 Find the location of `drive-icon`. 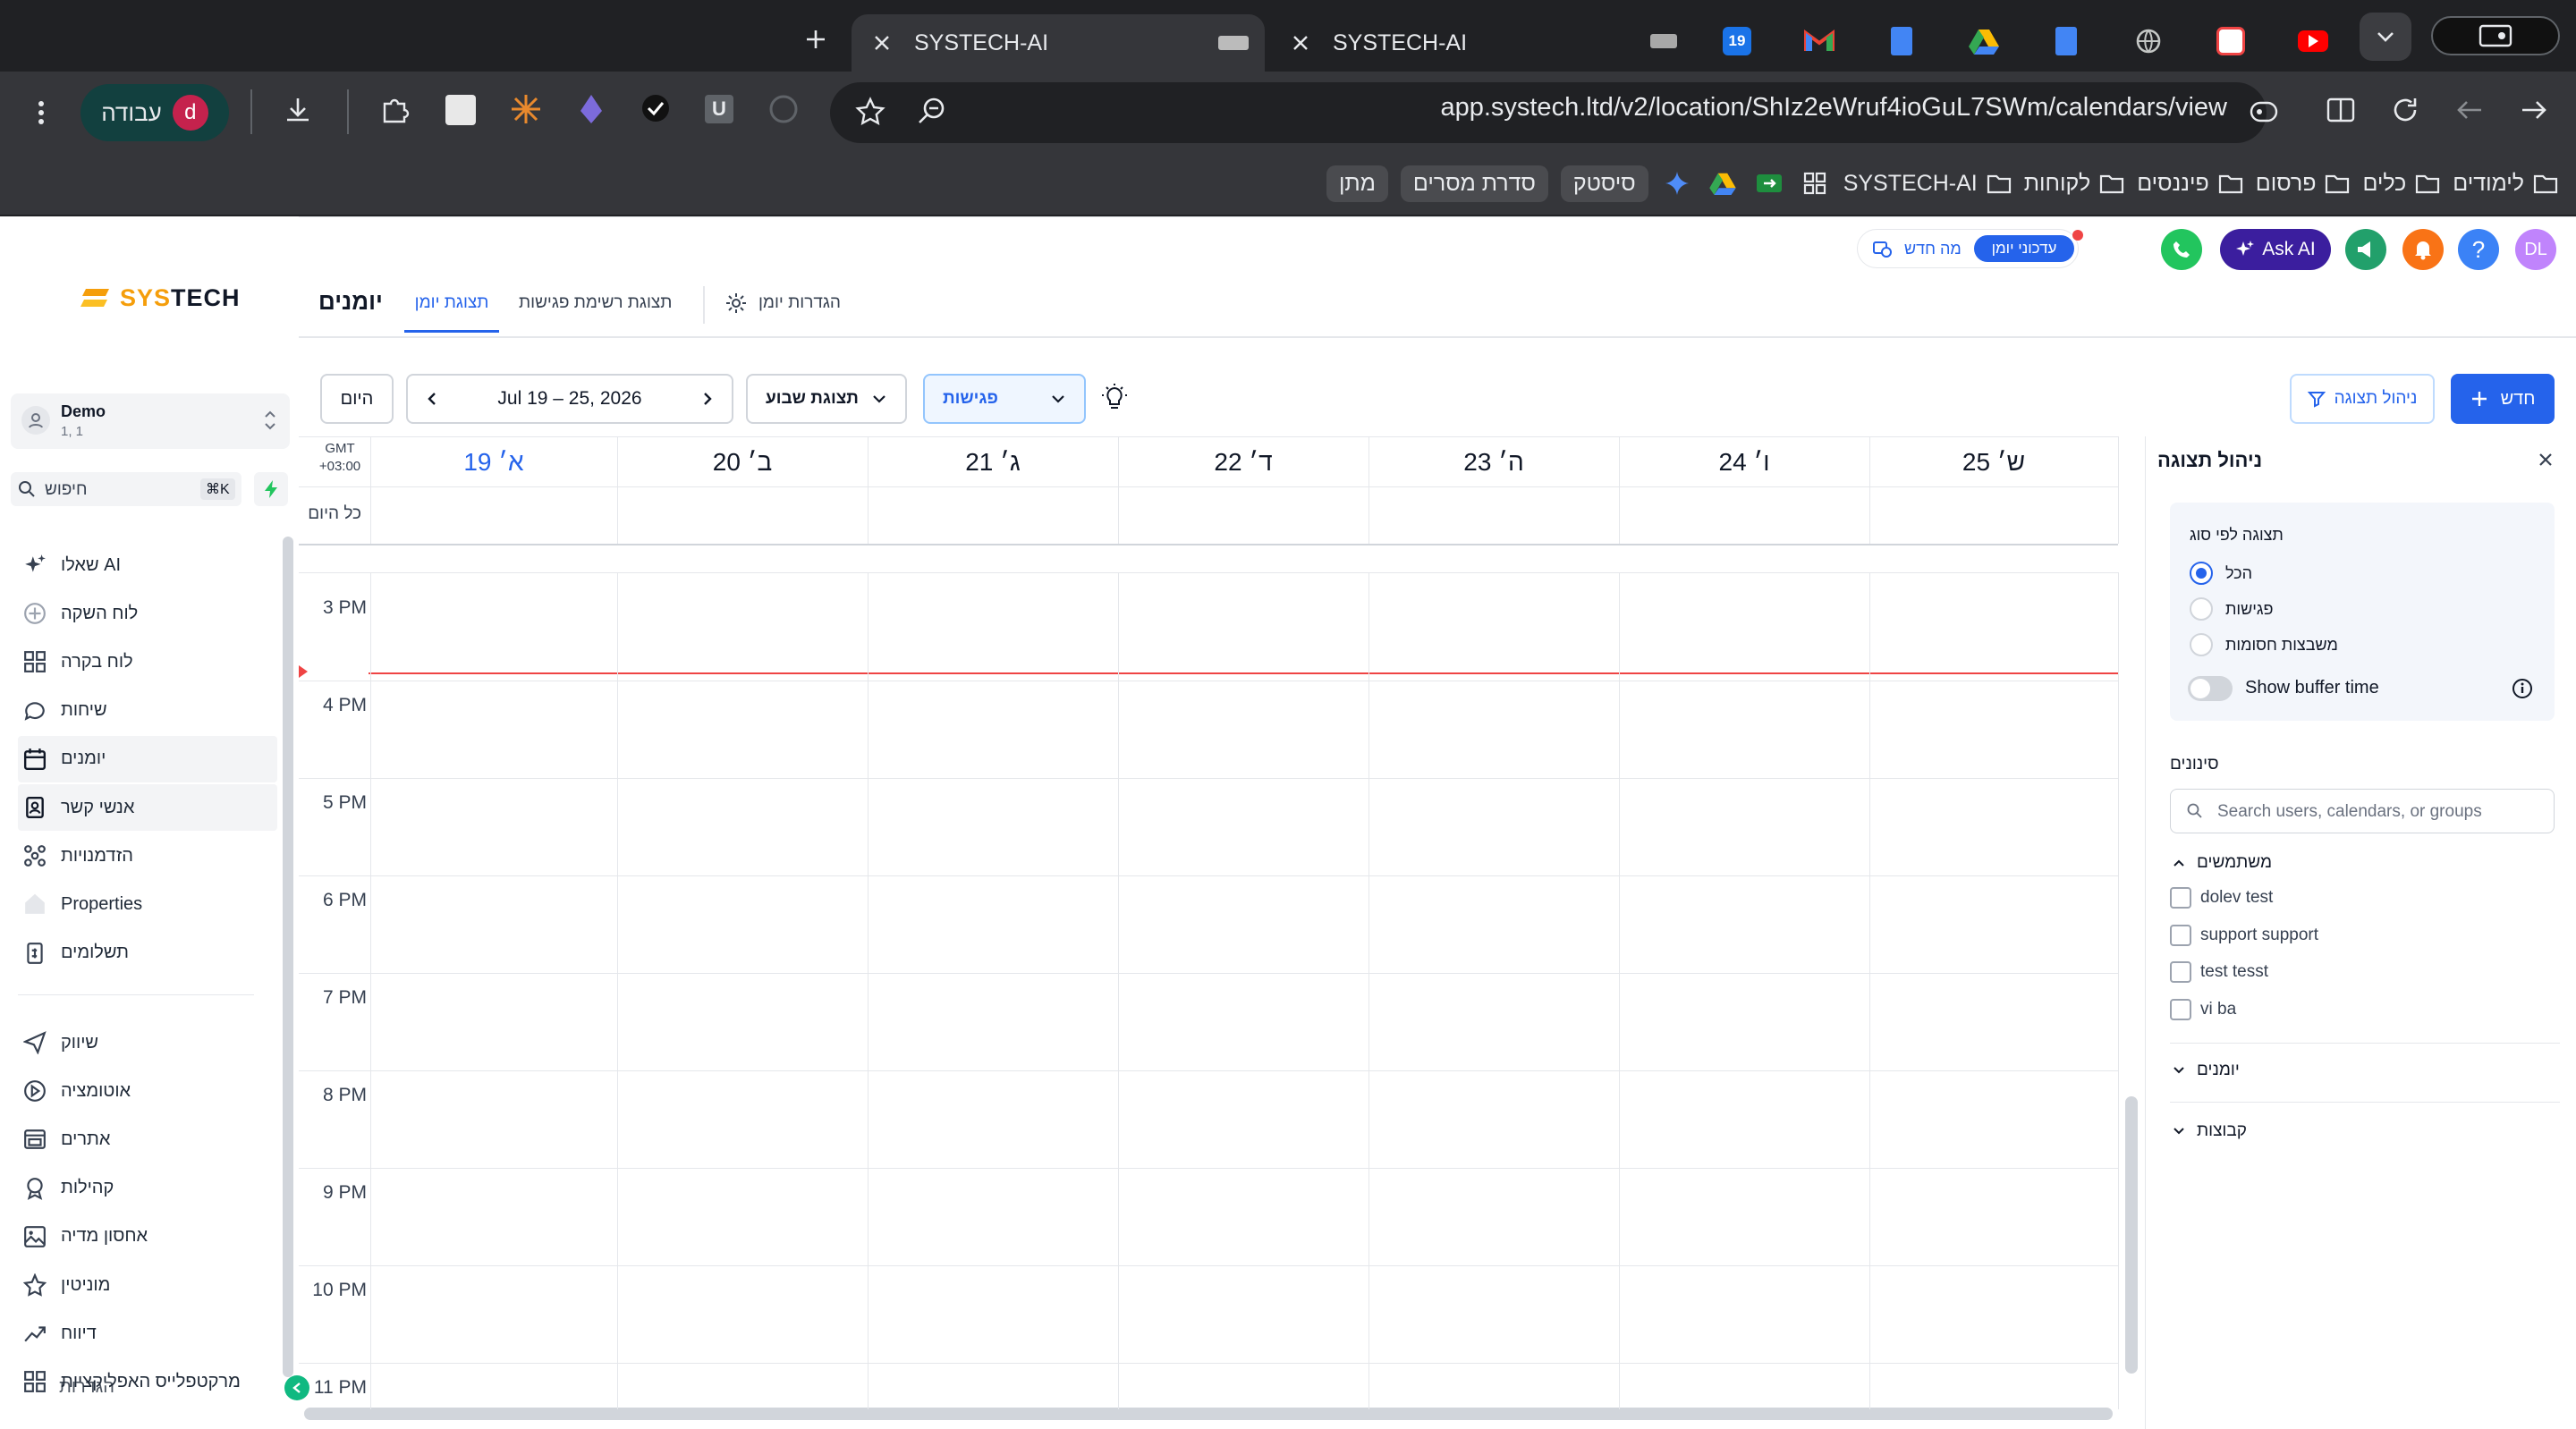

drive-icon is located at coordinates (1984, 41).